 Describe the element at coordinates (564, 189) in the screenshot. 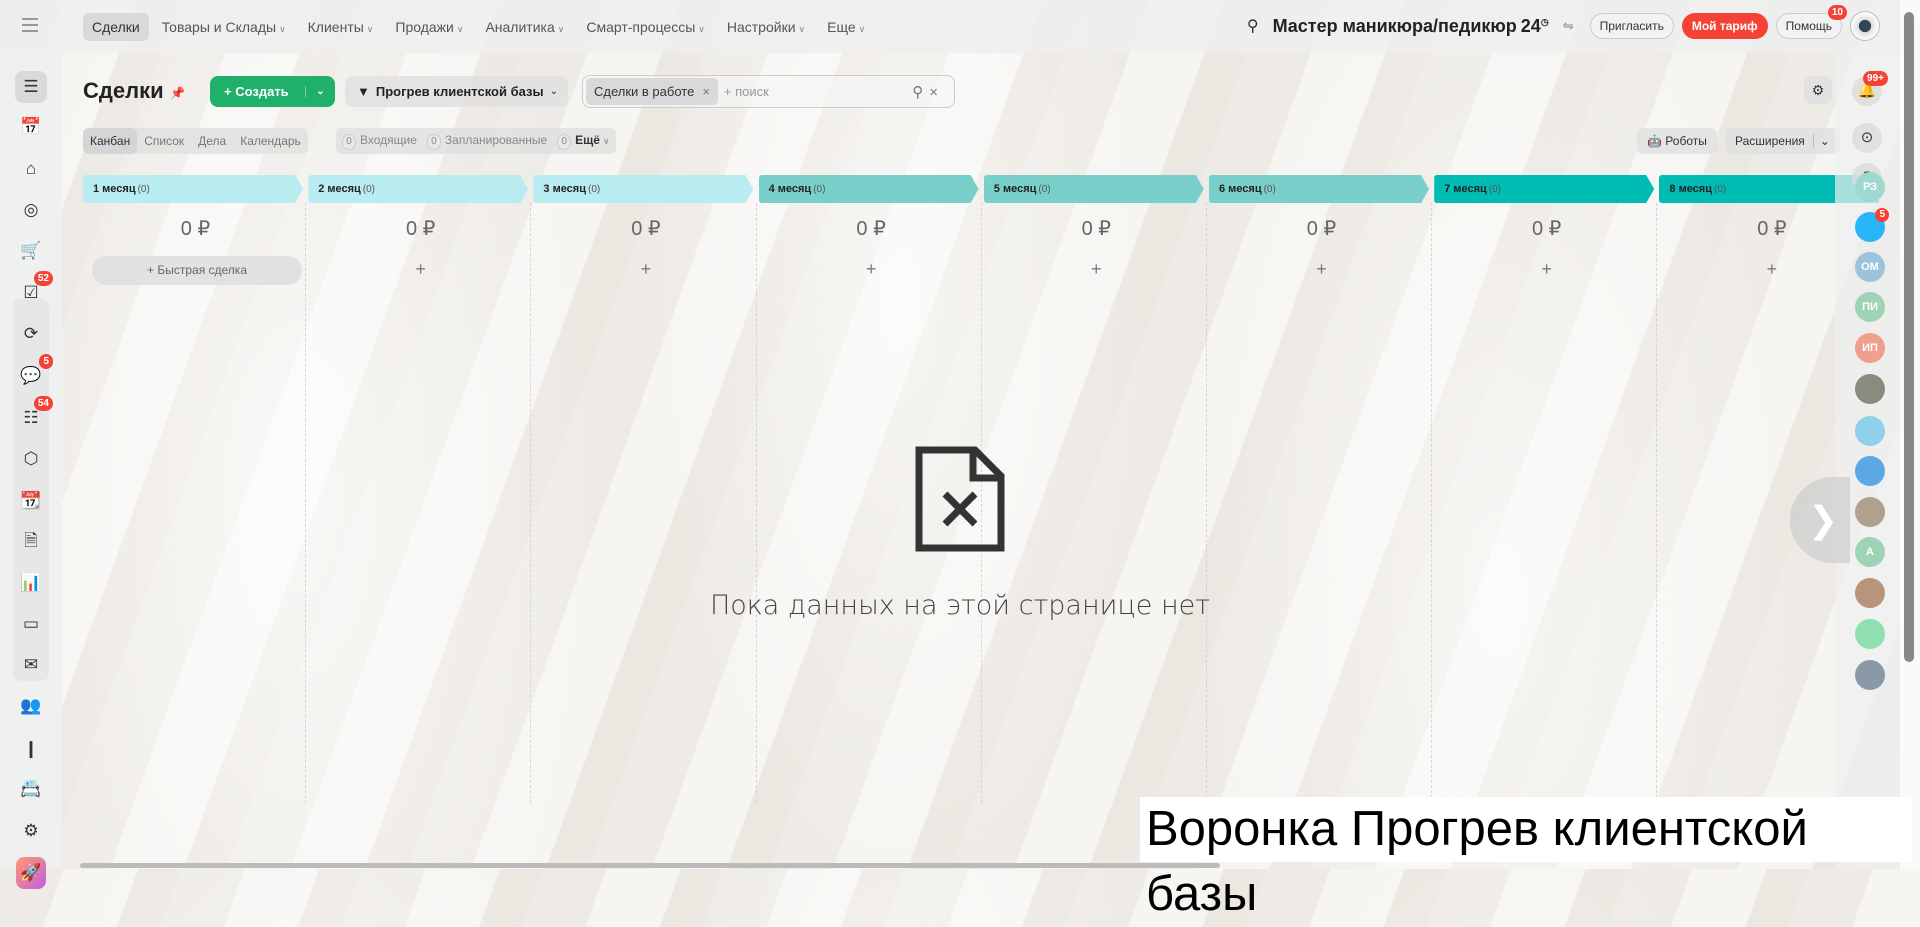

I see `stage-name: 3 месяц` at that location.